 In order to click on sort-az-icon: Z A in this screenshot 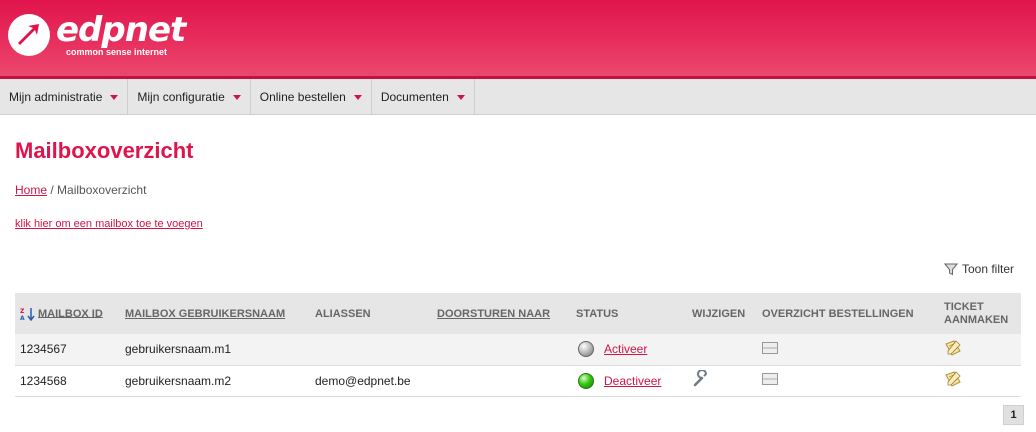, I will do `click(27, 314)`.